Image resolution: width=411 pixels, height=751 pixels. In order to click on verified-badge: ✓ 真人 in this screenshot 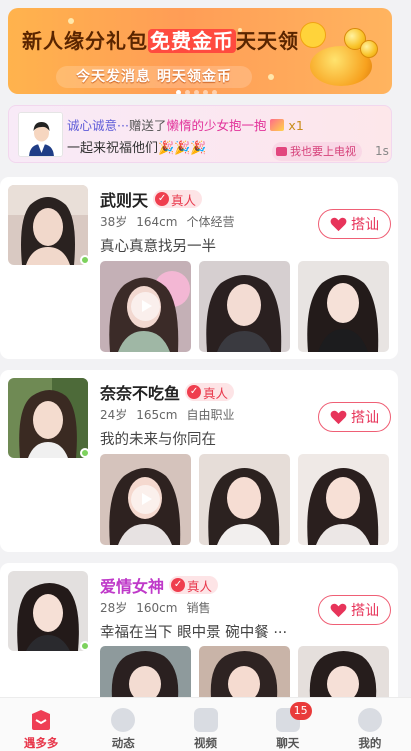, I will do `click(210, 392)`.